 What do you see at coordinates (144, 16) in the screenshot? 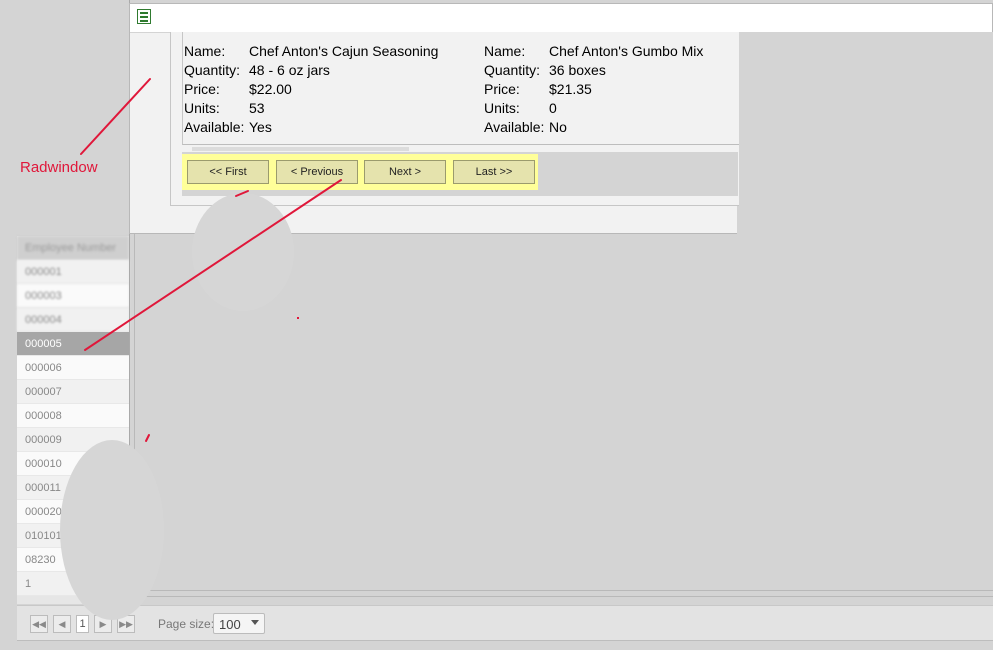
I see `window-icon` at bounding box center [144, 16].